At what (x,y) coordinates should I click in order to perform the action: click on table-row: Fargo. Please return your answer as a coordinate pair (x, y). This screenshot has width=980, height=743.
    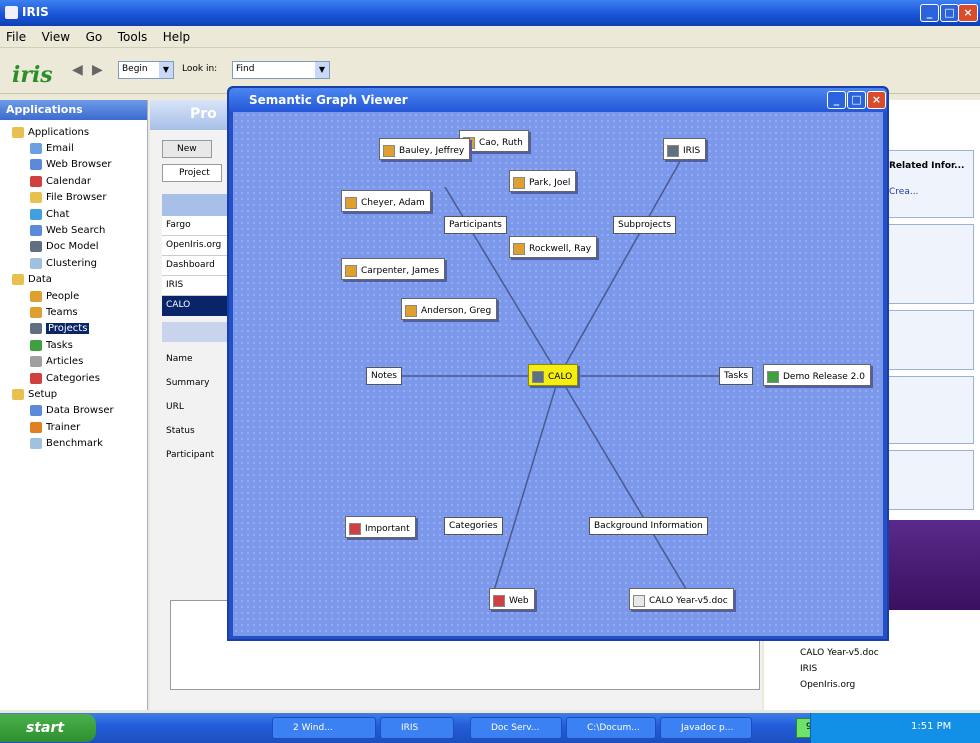
    Looking at the image, I should click on (196, 226).